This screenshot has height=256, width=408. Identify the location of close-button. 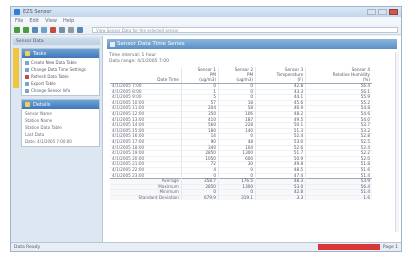
(393, 12).